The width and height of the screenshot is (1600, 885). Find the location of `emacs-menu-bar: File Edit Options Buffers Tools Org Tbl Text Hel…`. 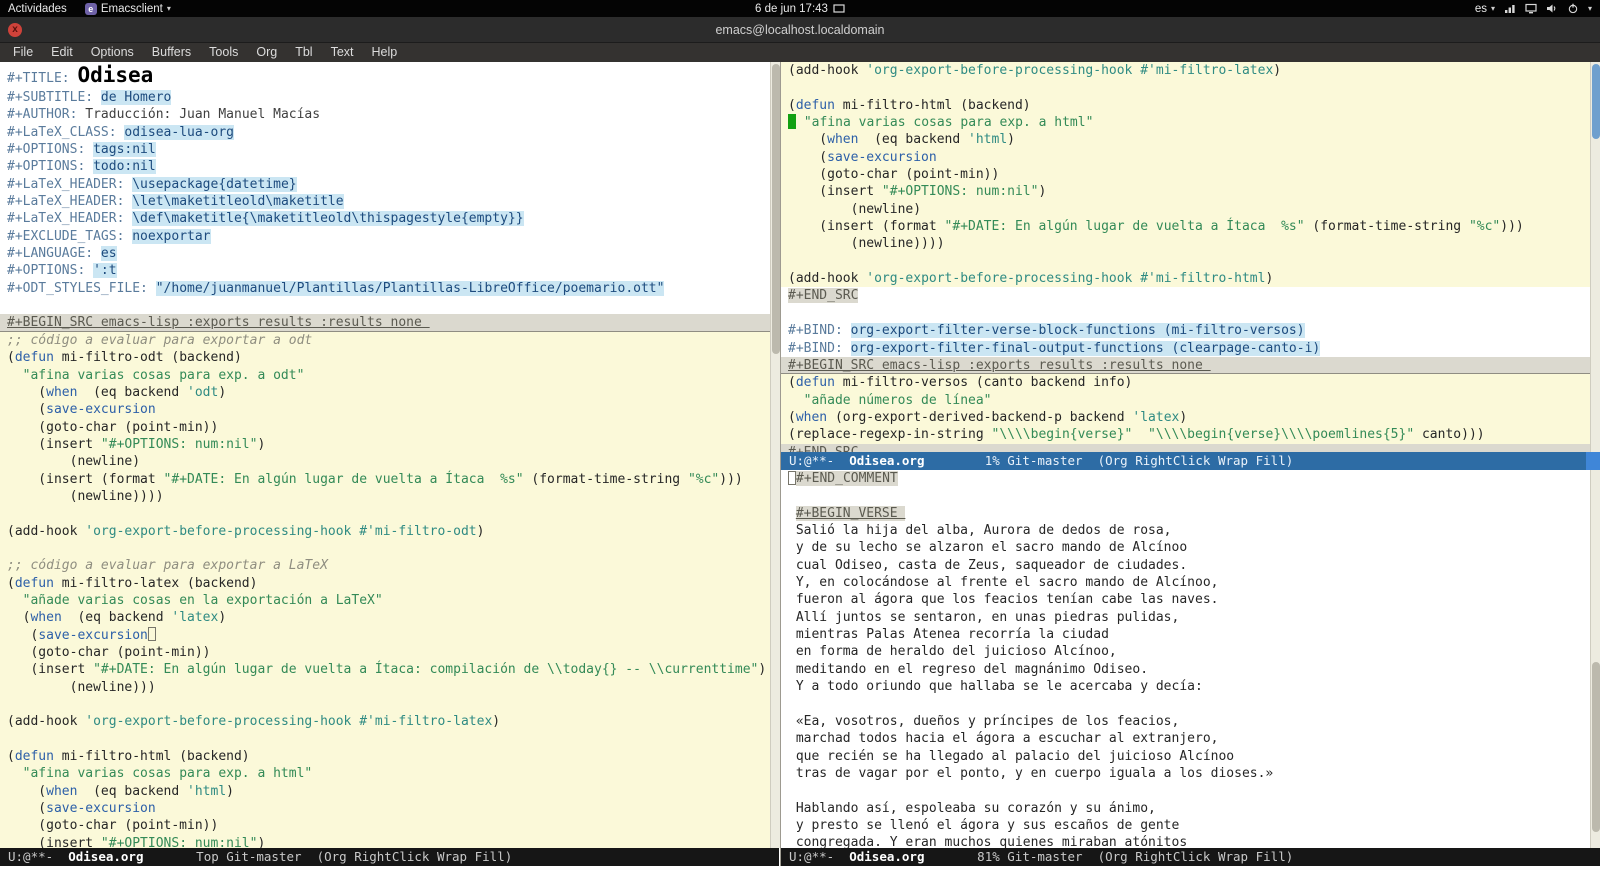

emacs-menu-bar: File Edit Options Buffers Tools Org Tbl Text Hel… is located at coordinates (800, 52).